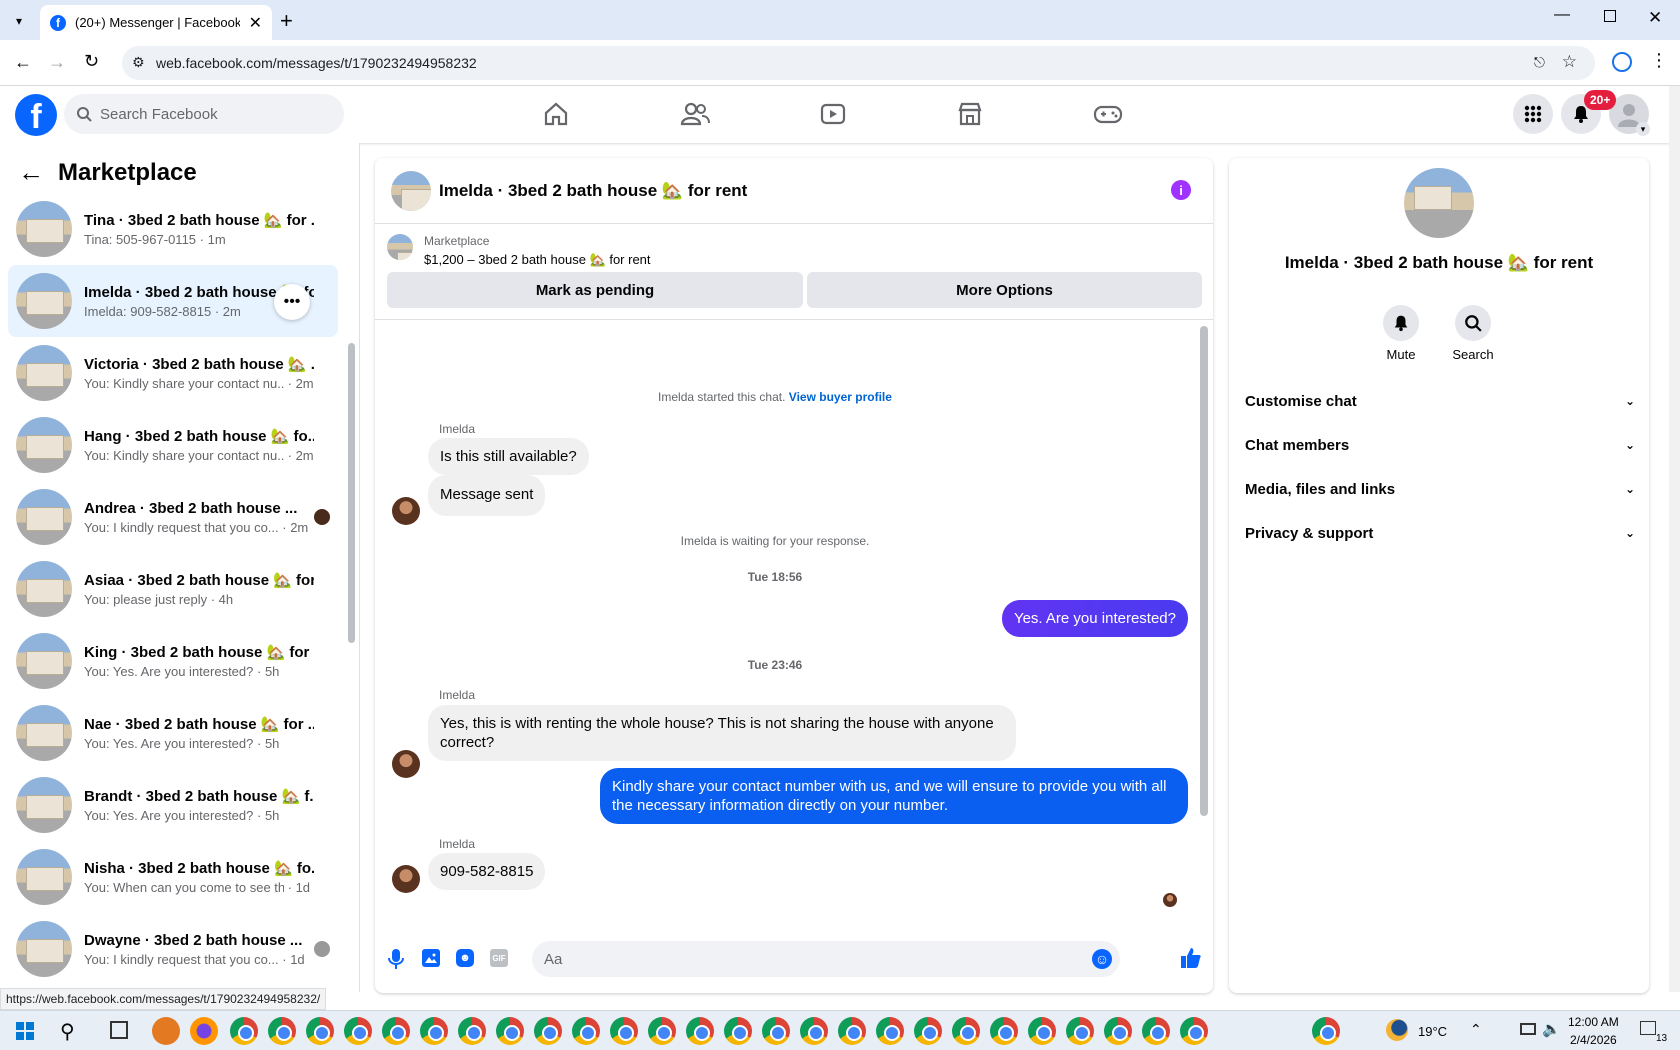 The height and width of the screenshot is (1050, 1680). I want to click on clock-date: 2/4/2026, so click(1593, 1040).